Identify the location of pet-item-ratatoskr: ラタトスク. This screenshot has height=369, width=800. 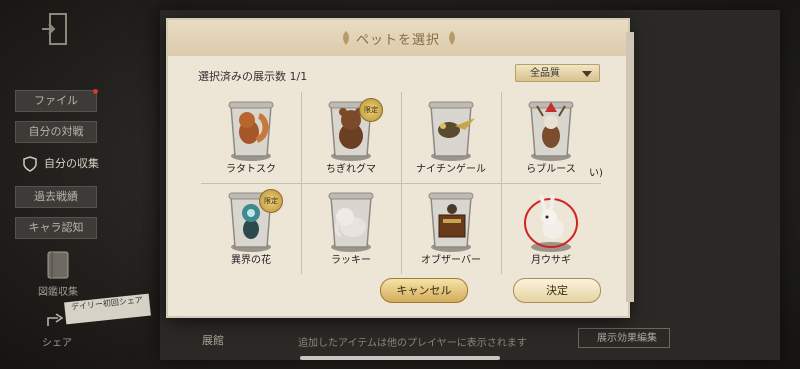
(251, 137).